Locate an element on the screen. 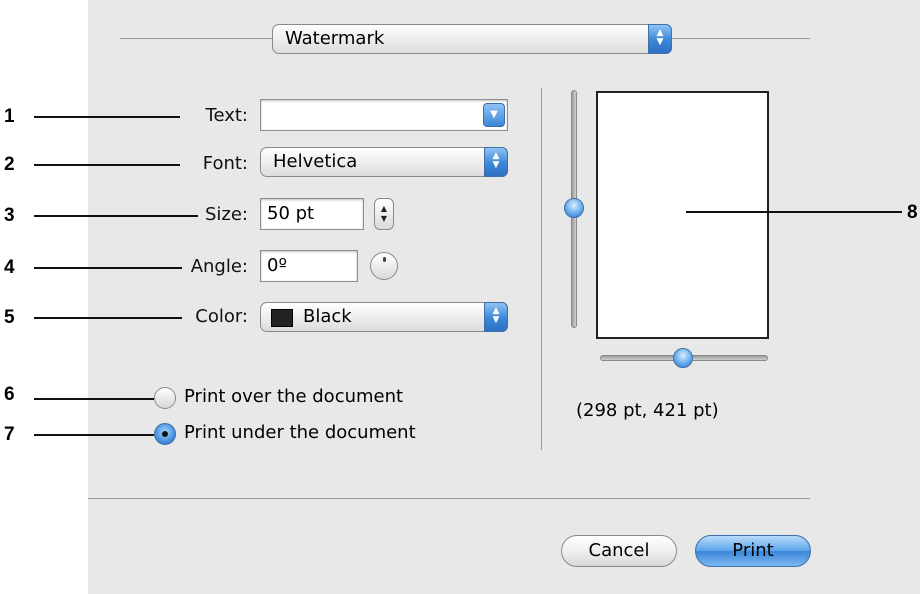 The width and height of the screenshot is (920, 594). vertical-separator is located at coordinates (541, 269).